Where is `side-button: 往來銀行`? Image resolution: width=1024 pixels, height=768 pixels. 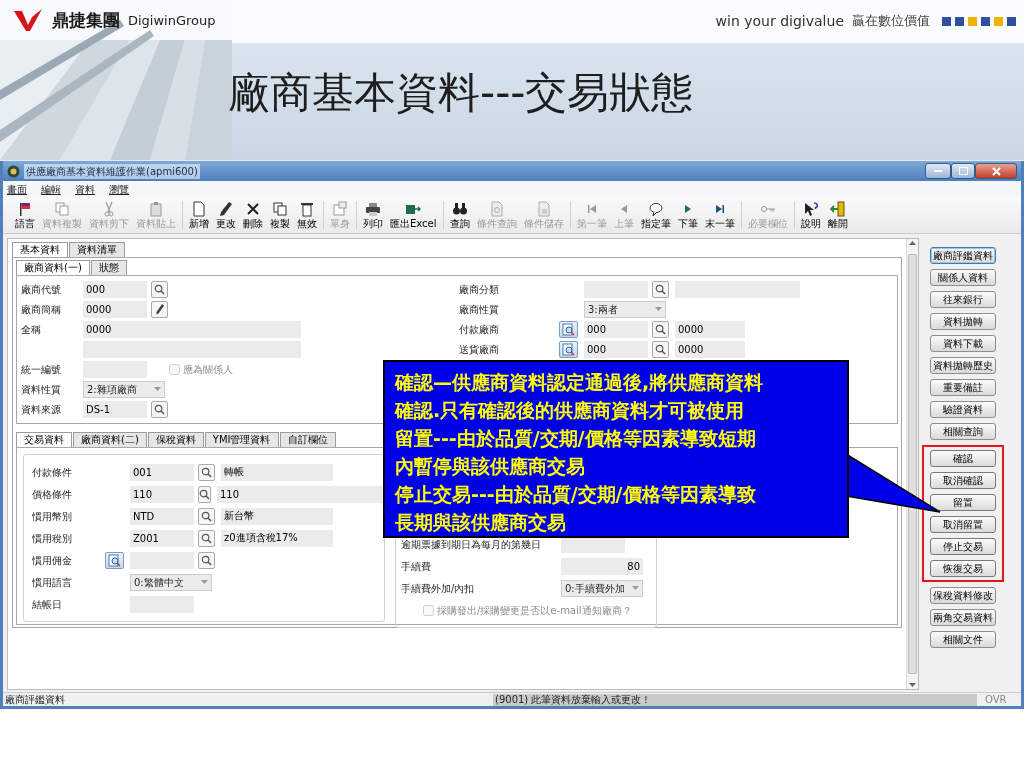 side-button: 往來銀行 is located at coordinates (963, 299).